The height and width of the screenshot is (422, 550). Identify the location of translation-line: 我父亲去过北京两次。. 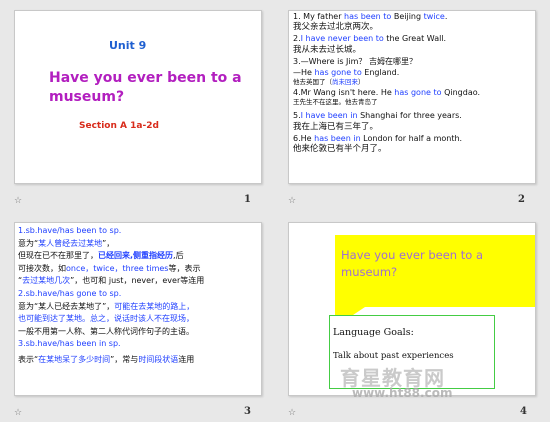
(336, 27).